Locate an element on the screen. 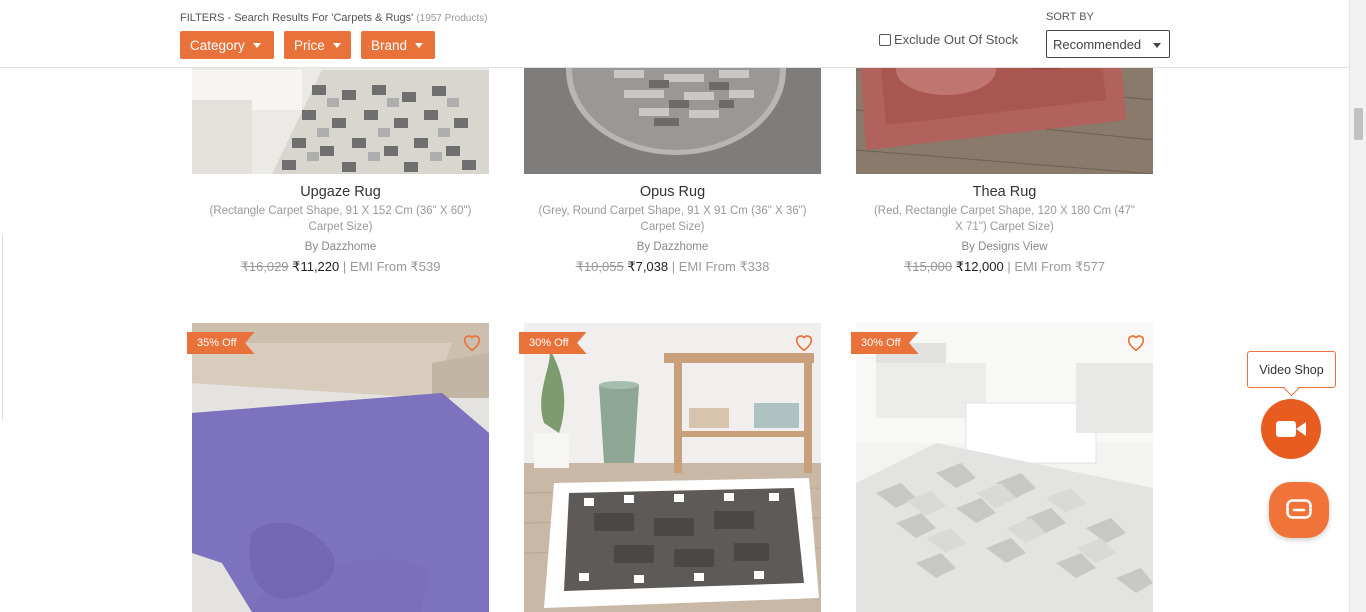 The width and height of the screenshot is (1366, 612). category-filter-label: Category is located at coordinates (217, 45).